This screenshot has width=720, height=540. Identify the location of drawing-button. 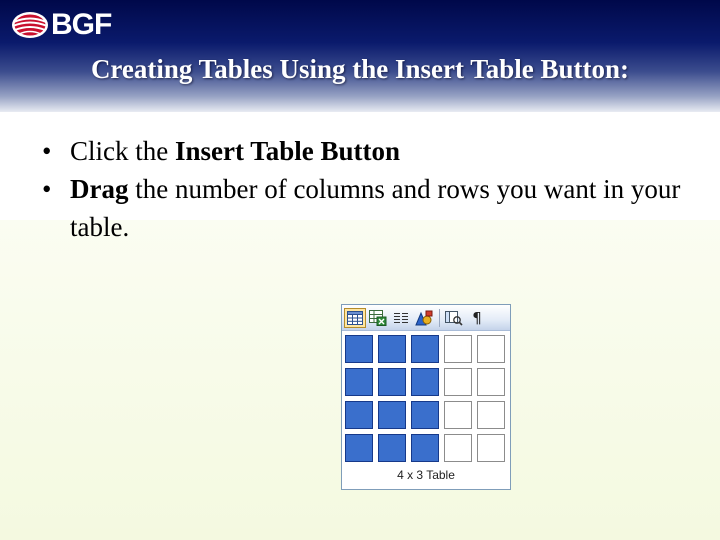
(424, 318).